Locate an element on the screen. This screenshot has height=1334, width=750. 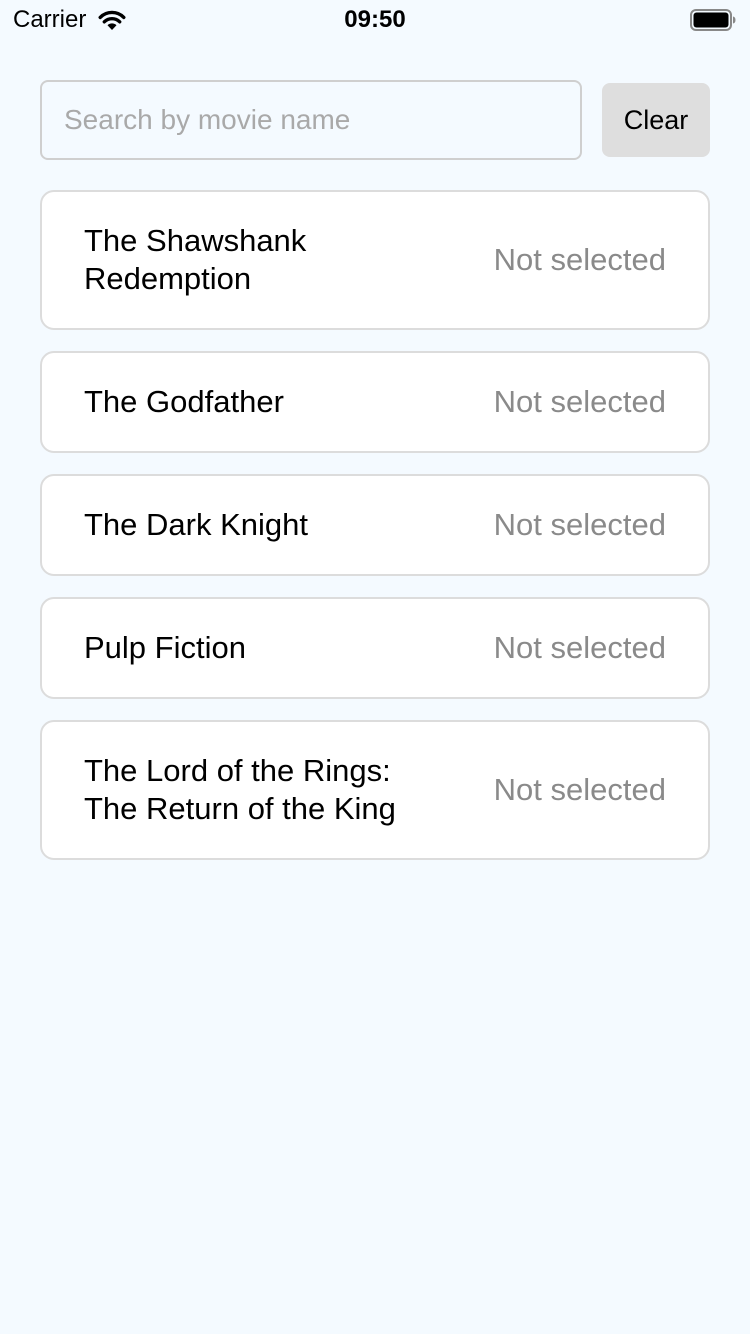
movie-item: The Godfather Not selected is located at coordinates (375, 402).